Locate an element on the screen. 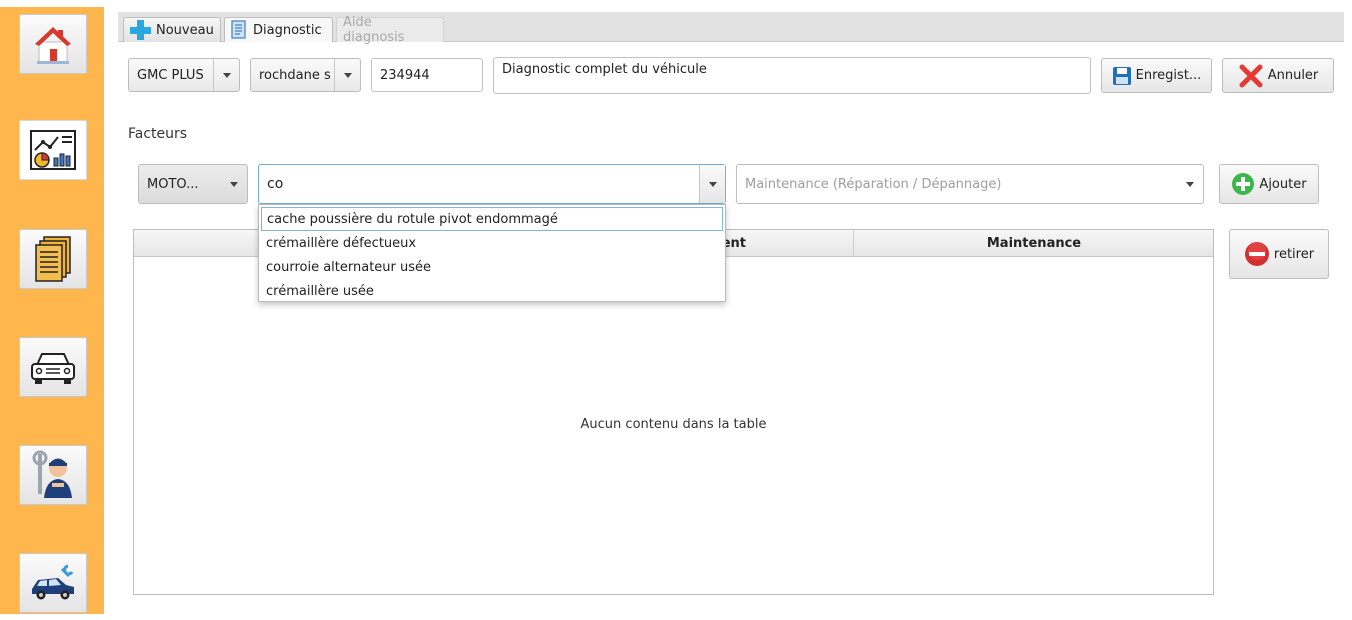  tab-label: Aide diagnosis is located at coordinates (374, 30).